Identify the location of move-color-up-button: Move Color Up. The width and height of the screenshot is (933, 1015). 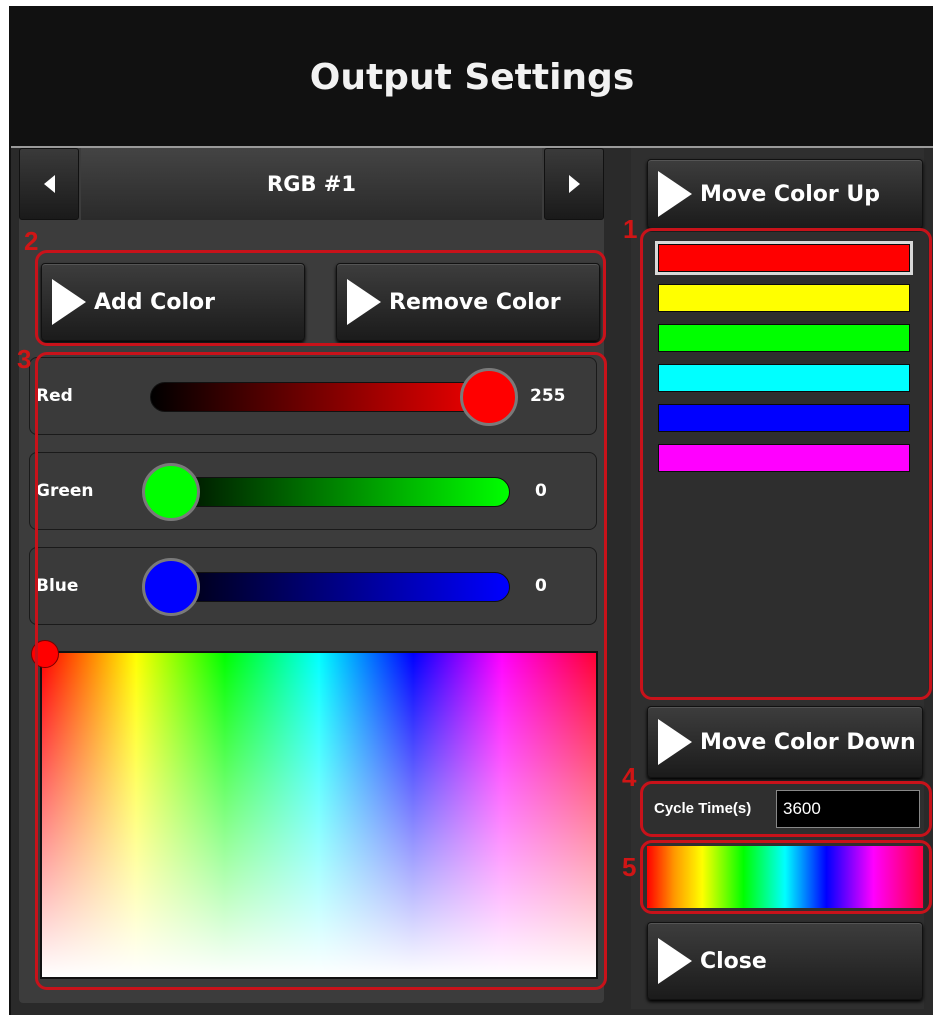
(785, 194).